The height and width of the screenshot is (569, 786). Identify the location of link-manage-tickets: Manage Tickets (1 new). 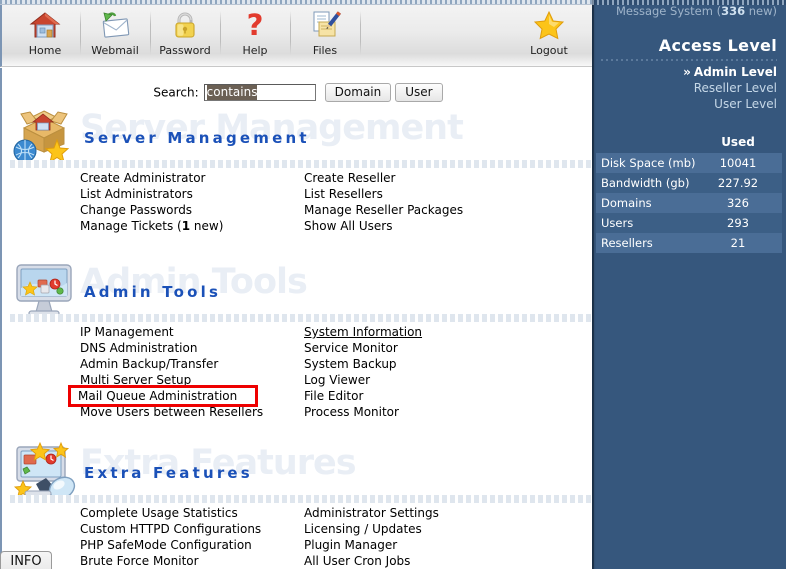
(151, 226).